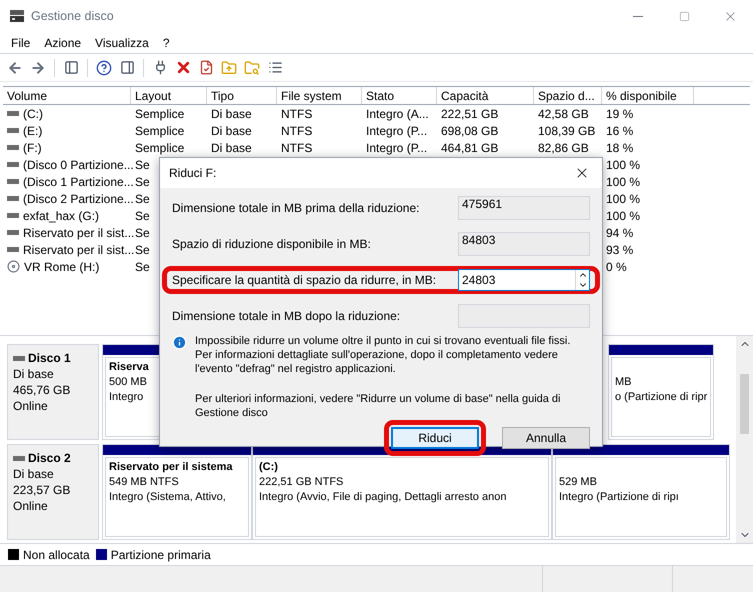 The height and width of the screenshot is (592, 753). I want to click on scroll-thumb, so click(744, 404).